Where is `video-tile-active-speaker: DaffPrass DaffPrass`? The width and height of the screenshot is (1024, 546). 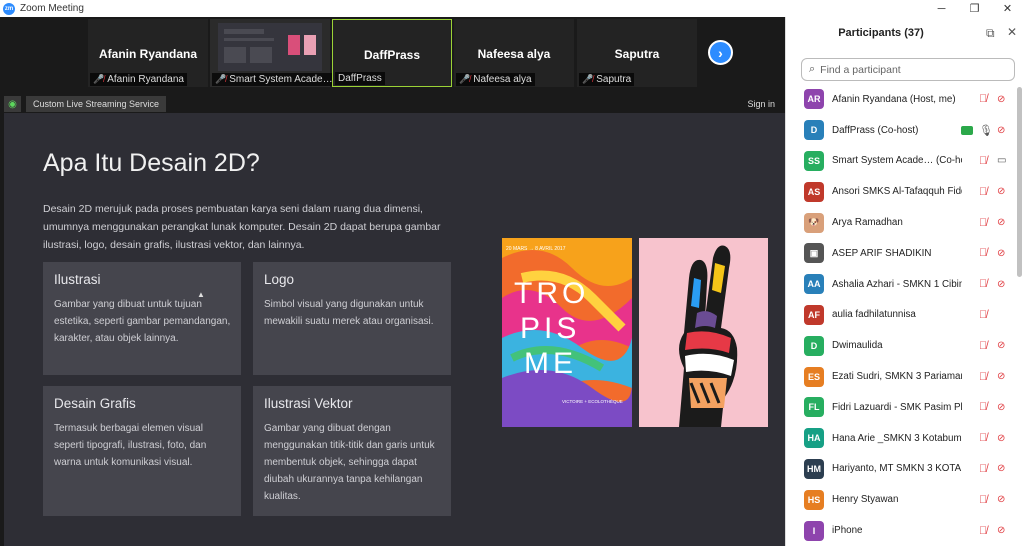
video-tile-active-speaker: DaffPrass DaffPrass is located at coordinates (392, 53).